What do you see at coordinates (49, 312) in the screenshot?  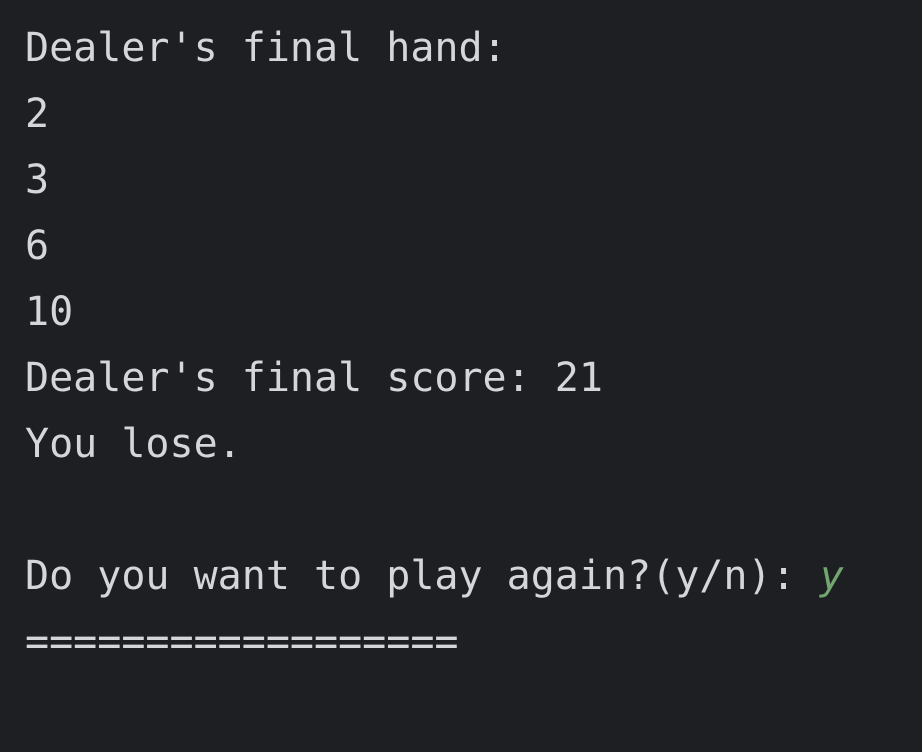 I see `dealer-card-value: 10` at bounding box center [49, 312].